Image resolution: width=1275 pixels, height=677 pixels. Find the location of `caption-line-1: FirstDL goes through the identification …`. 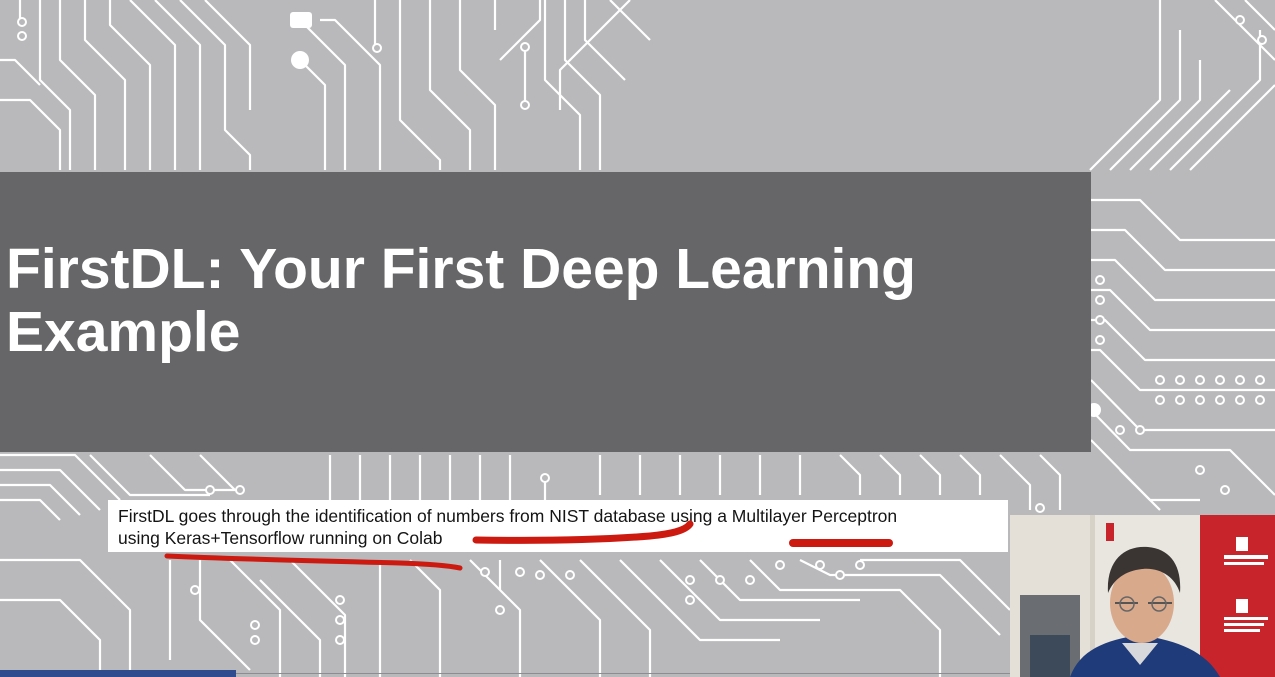

caption-line-1: FirstDL goes through the identification … is located at coordinates (508, 516).